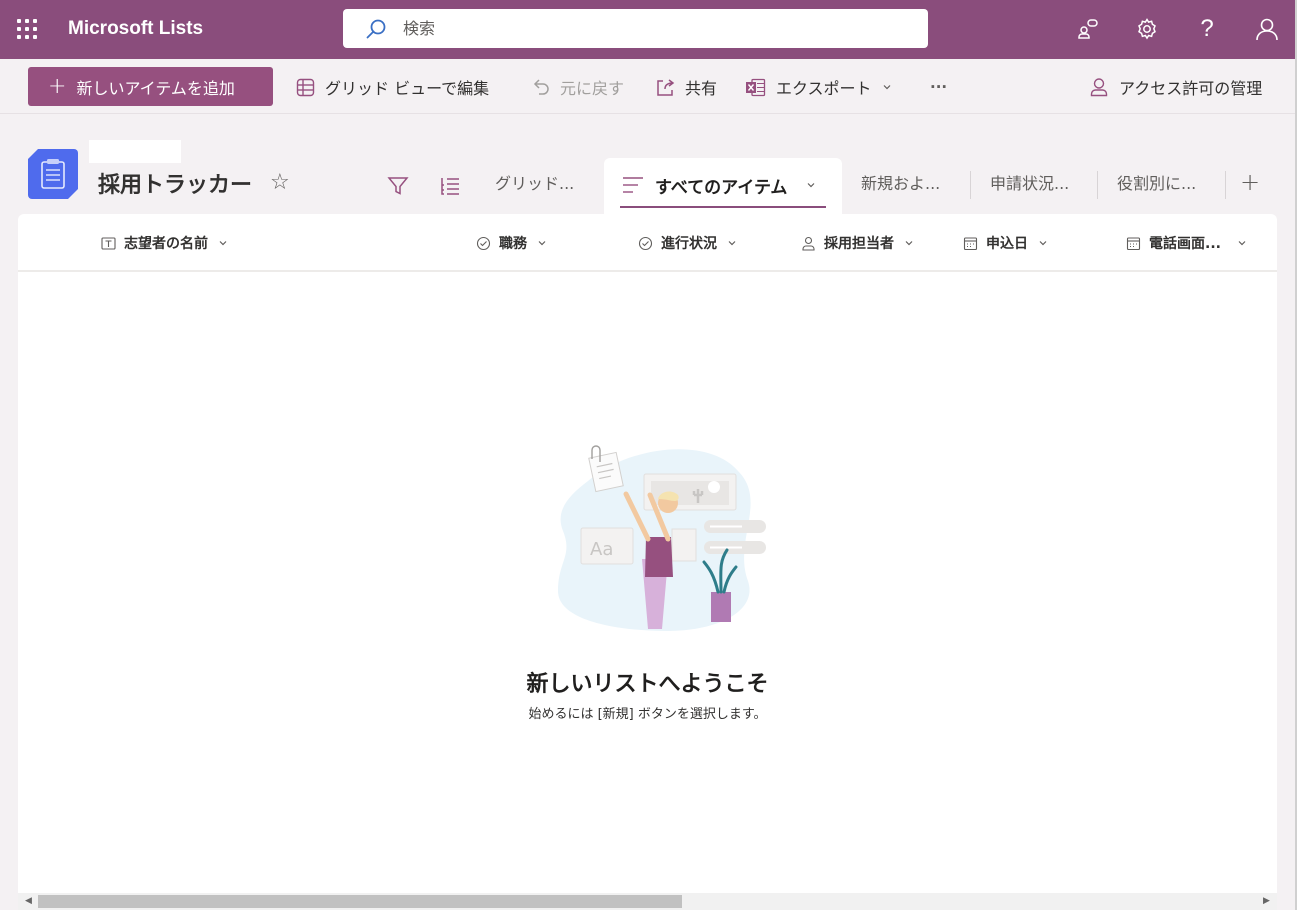  I want to click on add-view-button: +, so click(1250, 182).